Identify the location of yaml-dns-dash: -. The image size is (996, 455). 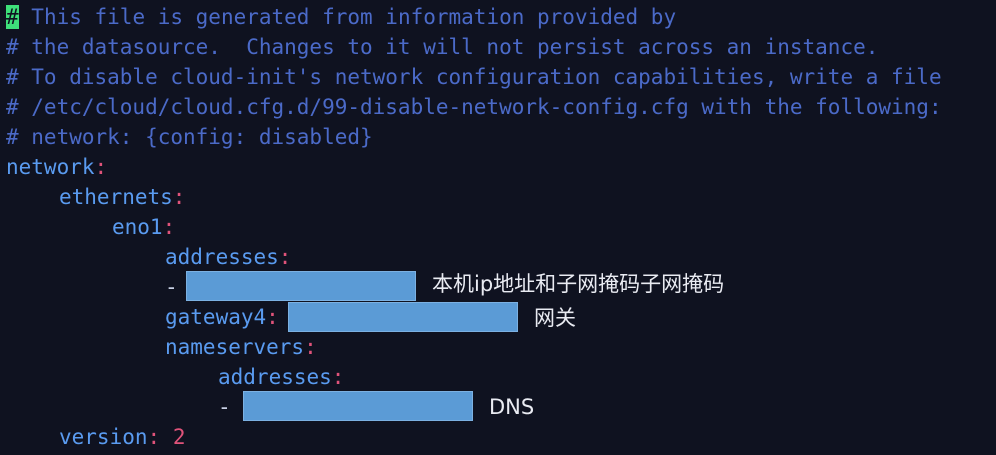
(224, 407).